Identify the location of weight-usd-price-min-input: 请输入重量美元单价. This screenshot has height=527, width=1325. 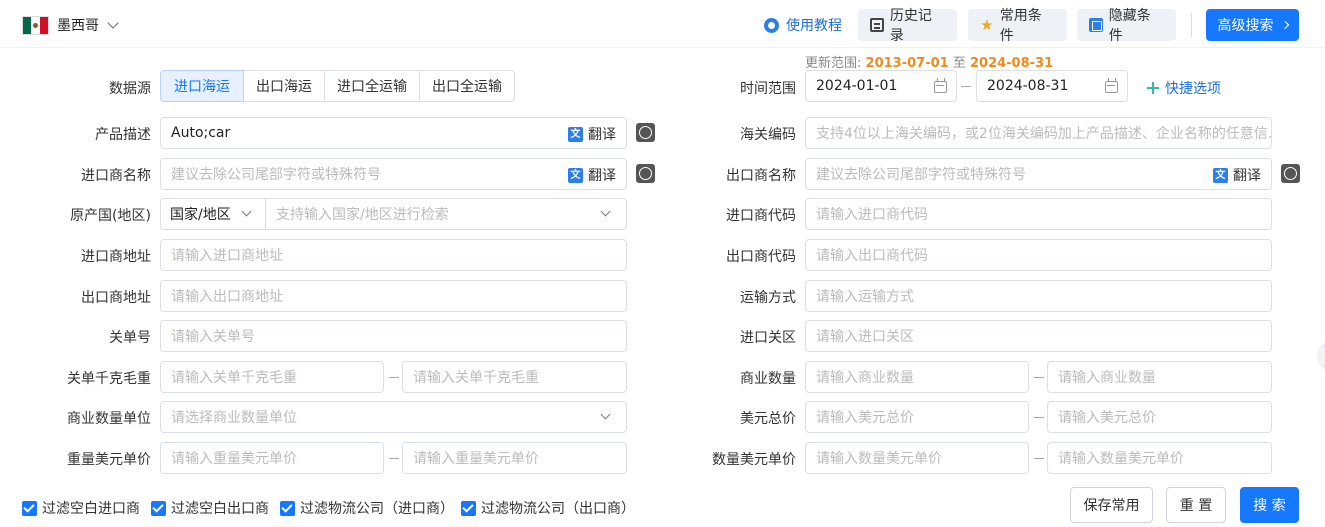
(272, 458).